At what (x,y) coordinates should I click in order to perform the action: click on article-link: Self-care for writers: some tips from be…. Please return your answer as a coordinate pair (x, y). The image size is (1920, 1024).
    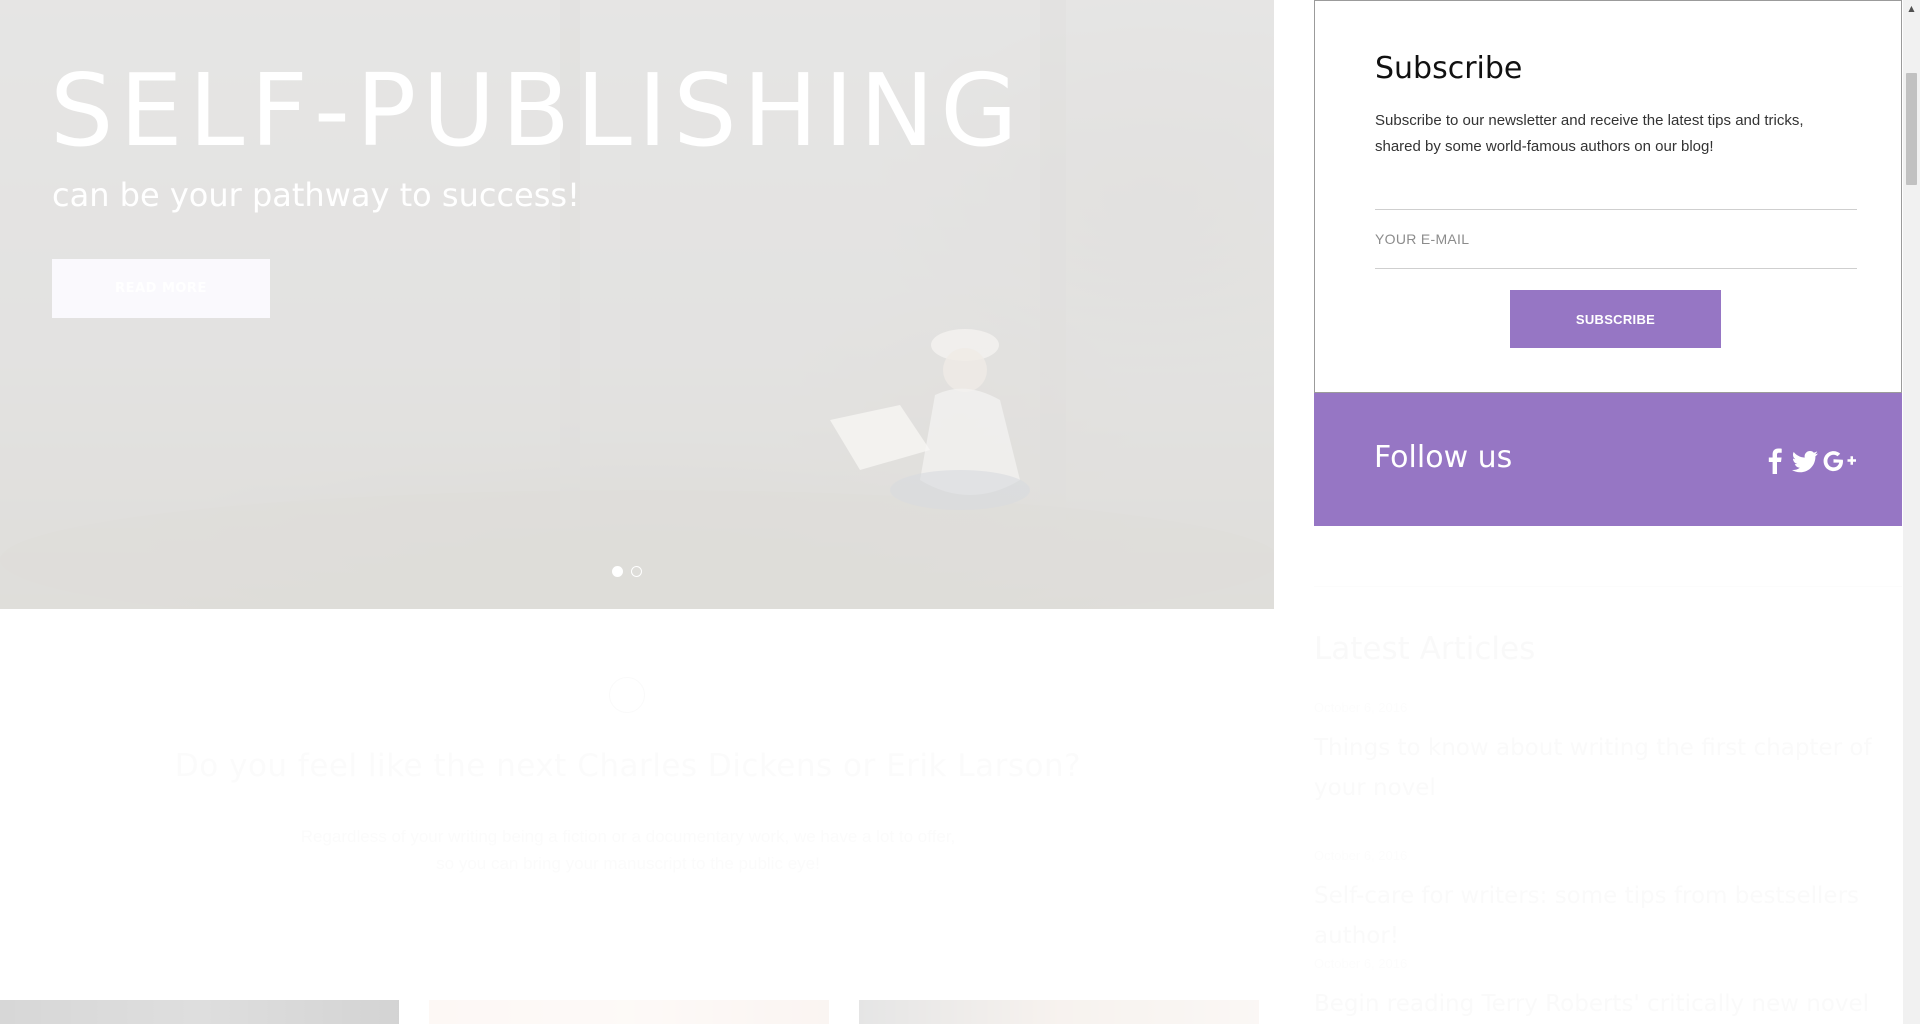
    Looking at the image, I should click on (1599, 916).